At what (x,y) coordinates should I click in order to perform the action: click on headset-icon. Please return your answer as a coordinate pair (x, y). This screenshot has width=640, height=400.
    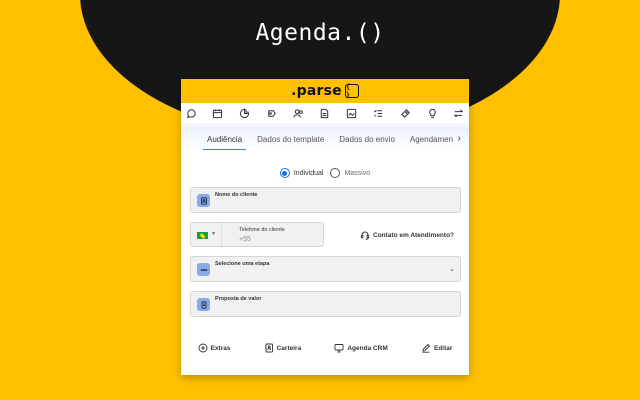
    Looking at the image, I should click on (365, 235).